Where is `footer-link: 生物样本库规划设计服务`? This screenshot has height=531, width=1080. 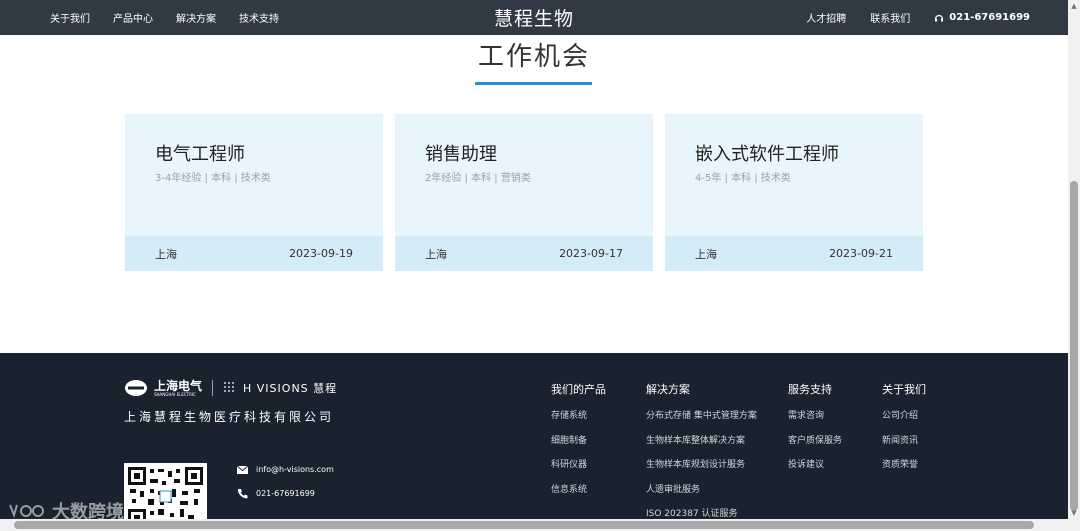 footer-link: 生物样本库规划设计服务 is located at coordinates (701, 469).